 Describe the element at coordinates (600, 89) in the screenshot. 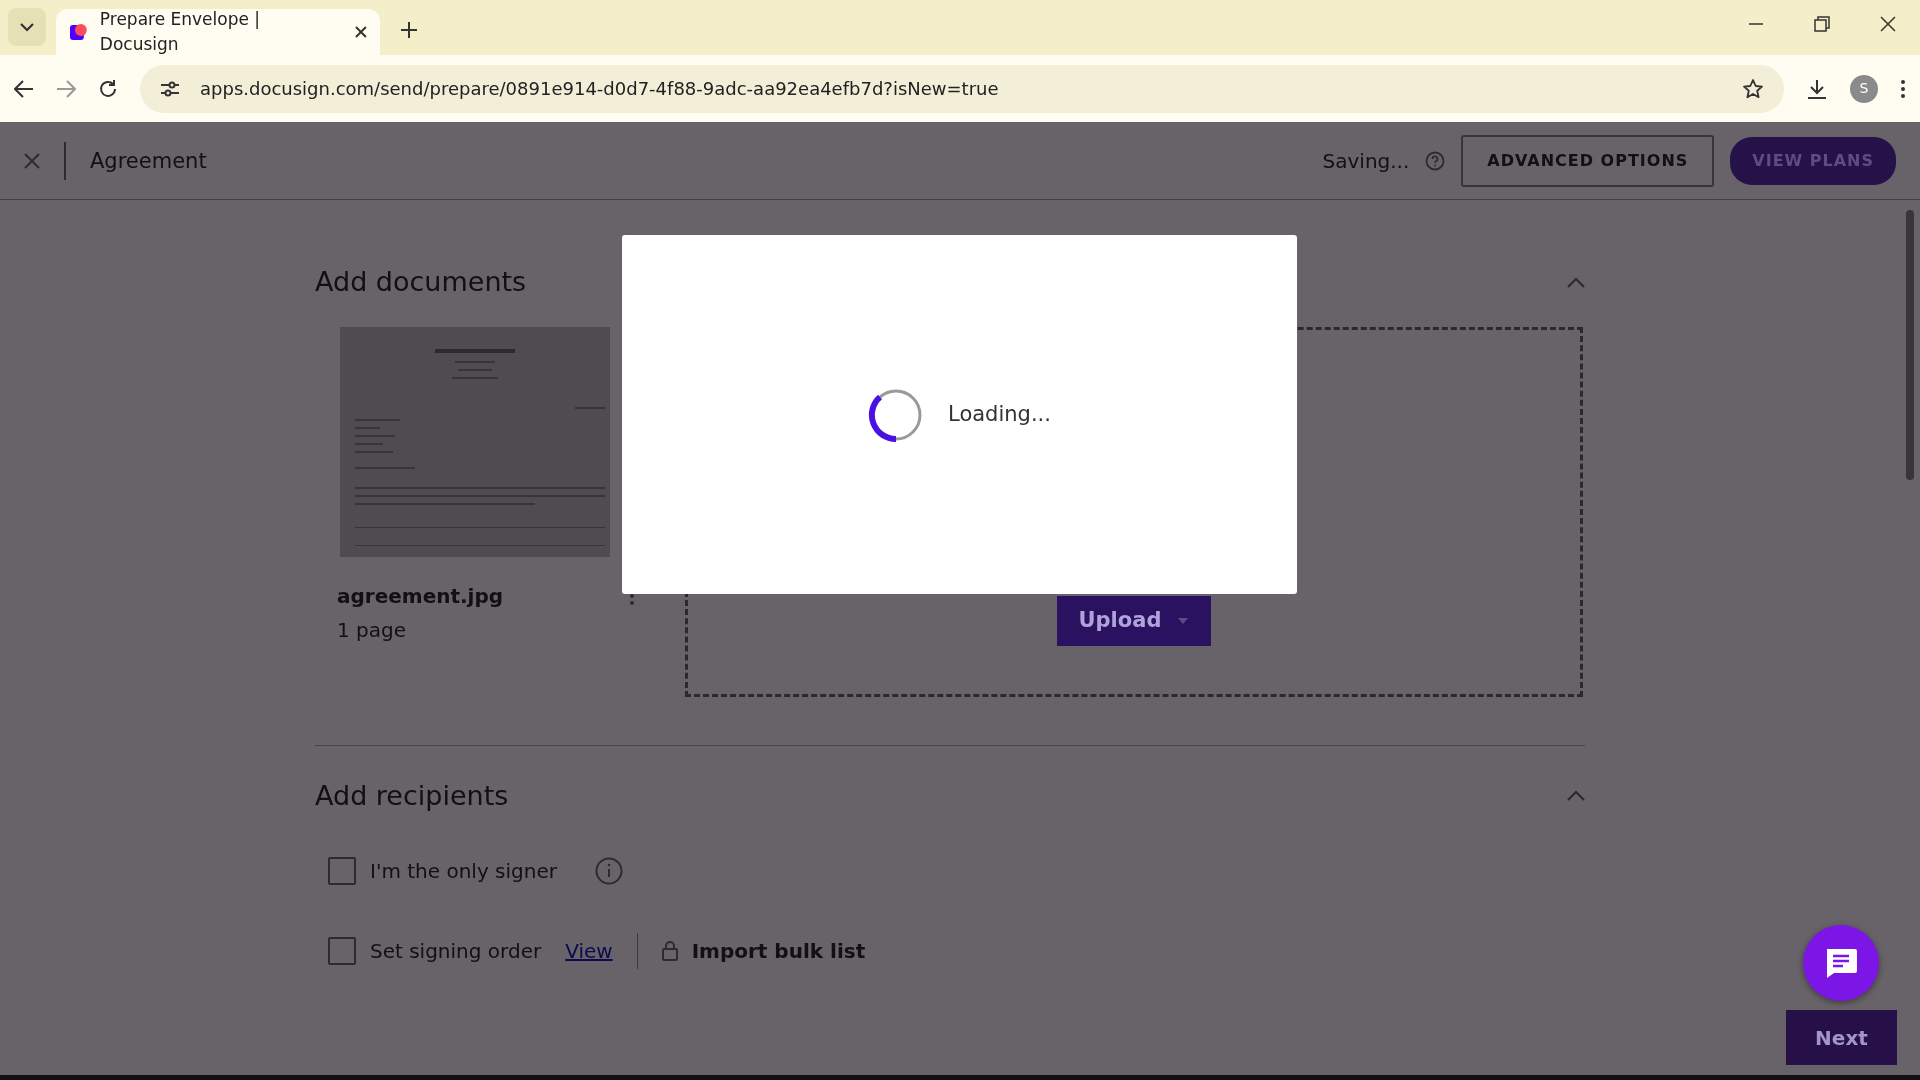

I see `url-text: apps.docusign.com/send/prepare/0891e914-d0d7-4f88-9adc-aa92ea4efb7d?isNew=true` at that location.